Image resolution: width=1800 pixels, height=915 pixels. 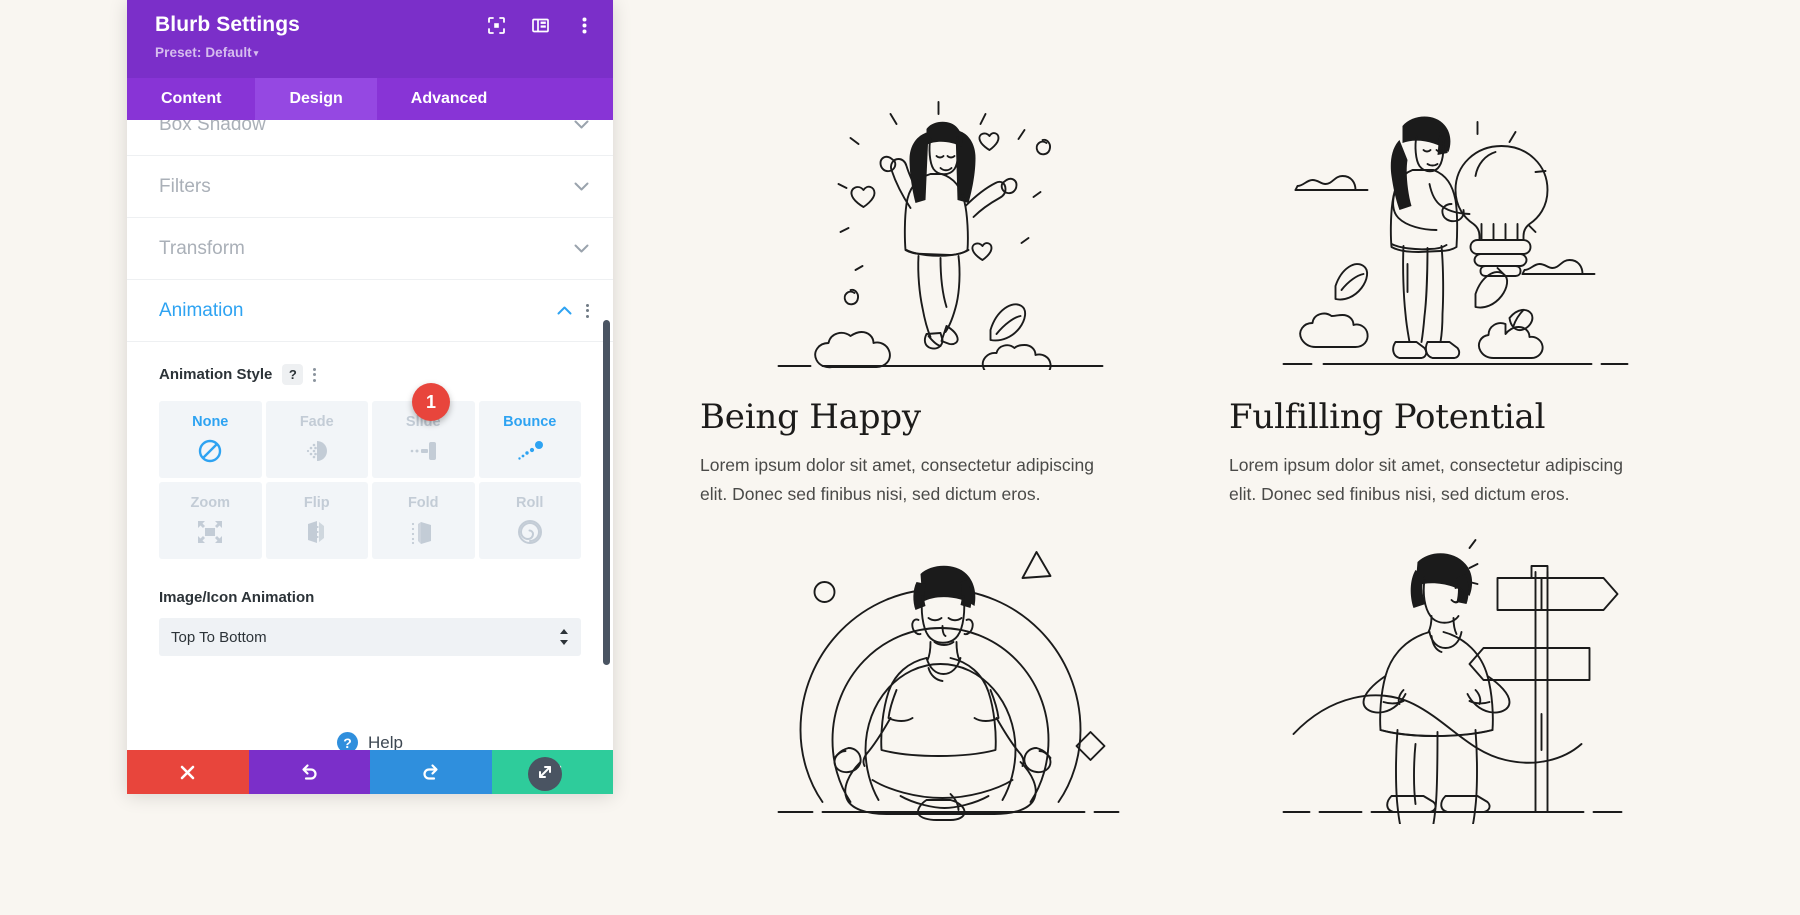 I want to click on focus-target-icon, so click(x=496, y=25).